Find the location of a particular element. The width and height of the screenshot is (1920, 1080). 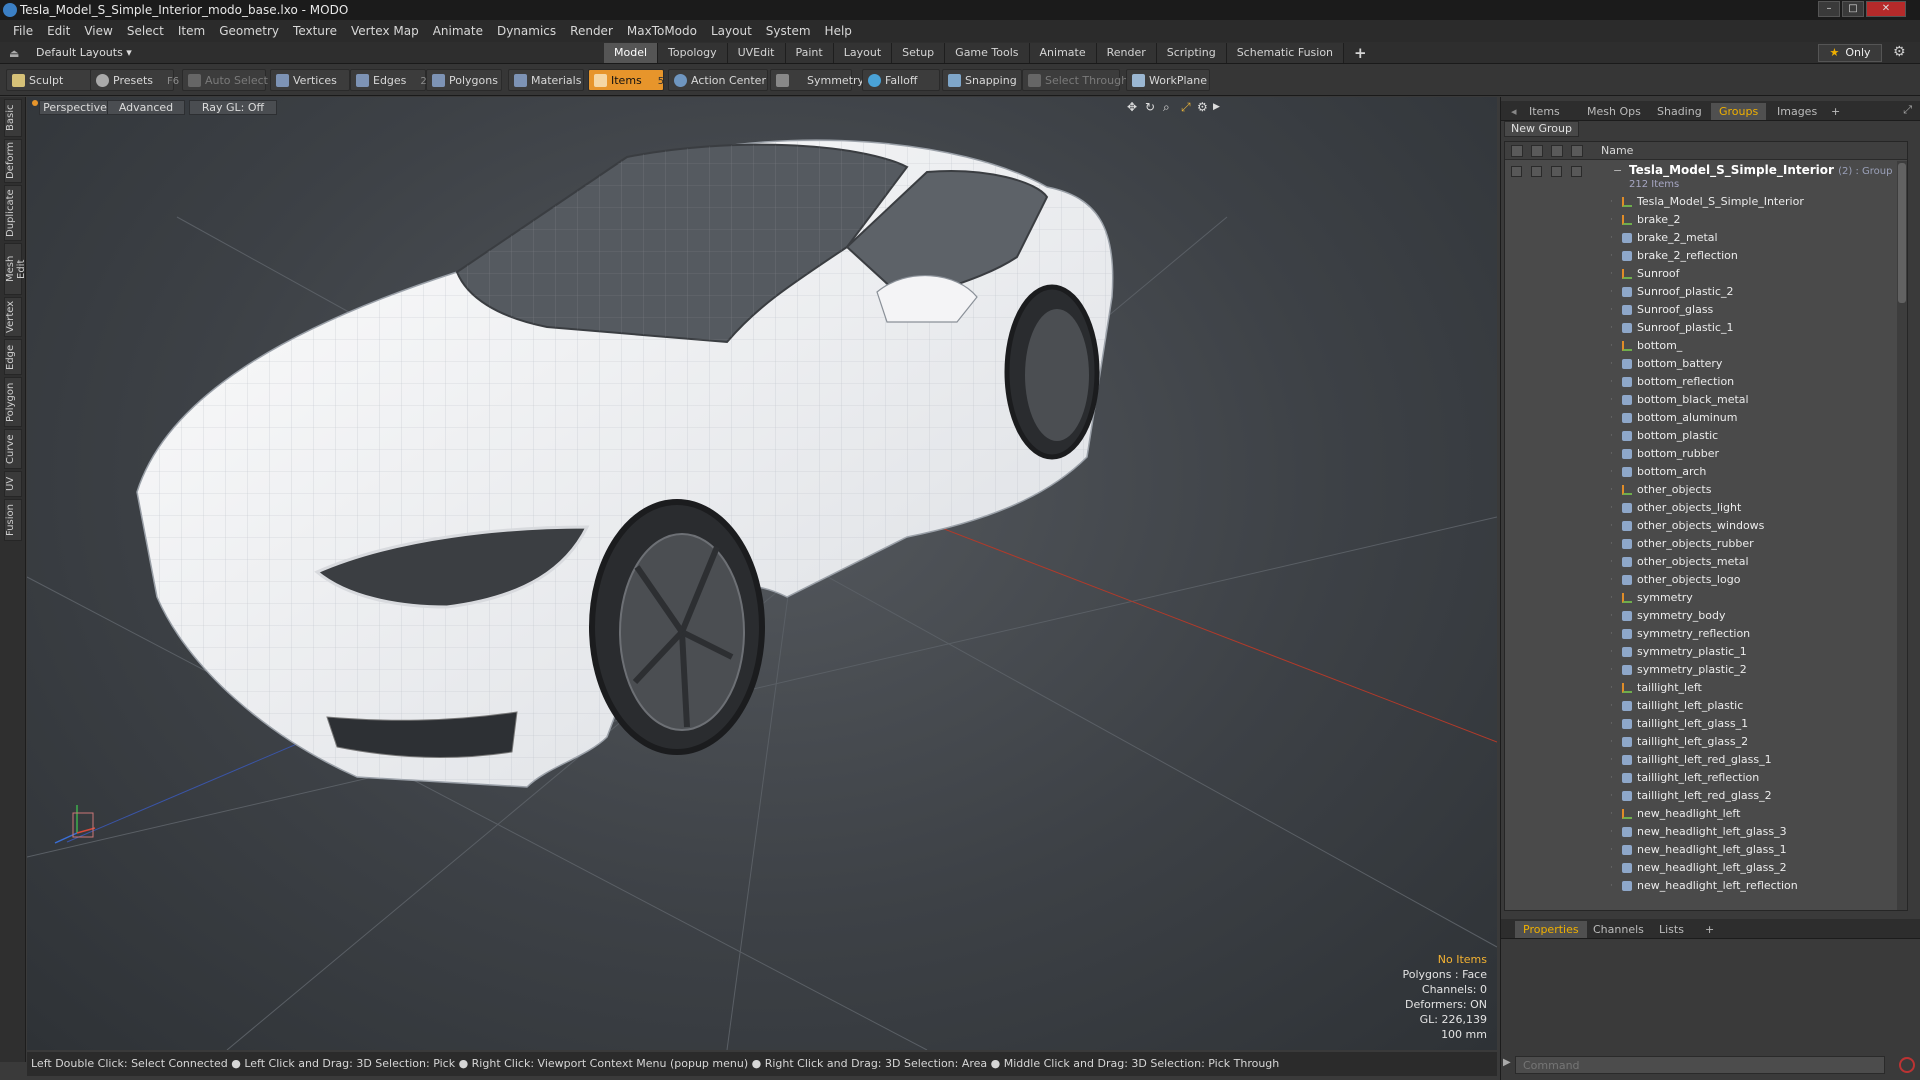

tab-paint: Paint is located at coordinates (809, 53).